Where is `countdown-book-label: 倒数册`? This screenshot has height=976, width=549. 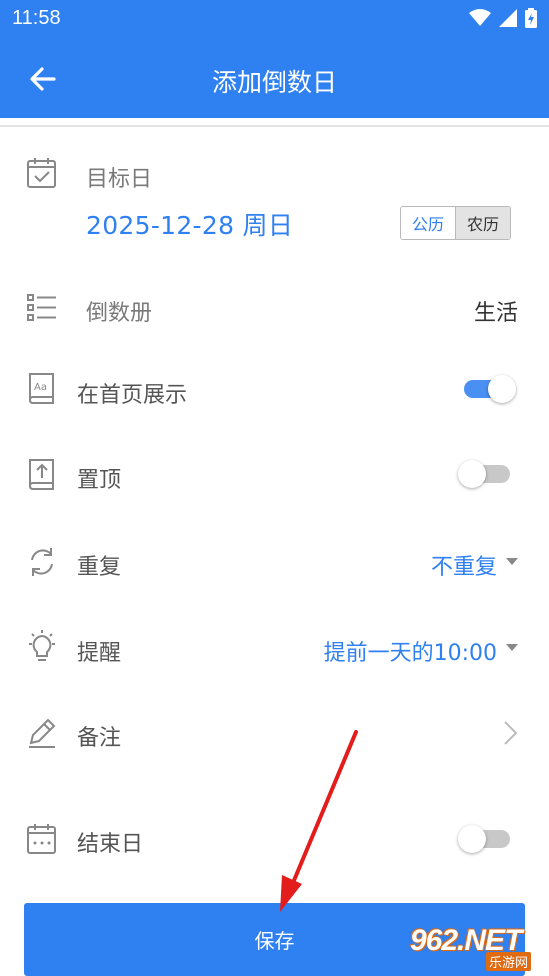
countdown-book-label: 倒数册 is located at coordinates (119, 313).